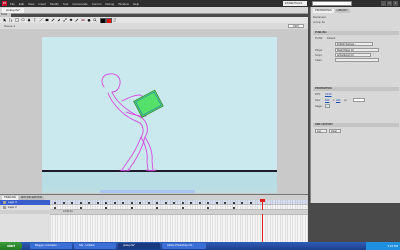 The width and height of the screenshot is (400, 250). What do you see at coordinates (327, 100) in the screenshot?
I see `size-width-value: 550` at bounding box center [327, 100].